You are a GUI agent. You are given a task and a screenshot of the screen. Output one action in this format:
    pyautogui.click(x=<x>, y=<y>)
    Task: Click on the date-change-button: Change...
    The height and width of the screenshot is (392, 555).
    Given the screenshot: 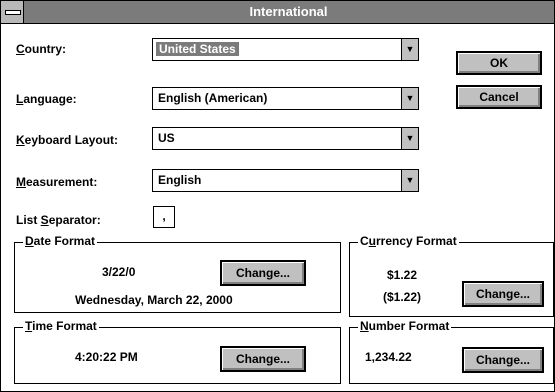 What is the action you would take?
    pyautogui.click(x=263, y=273)
    